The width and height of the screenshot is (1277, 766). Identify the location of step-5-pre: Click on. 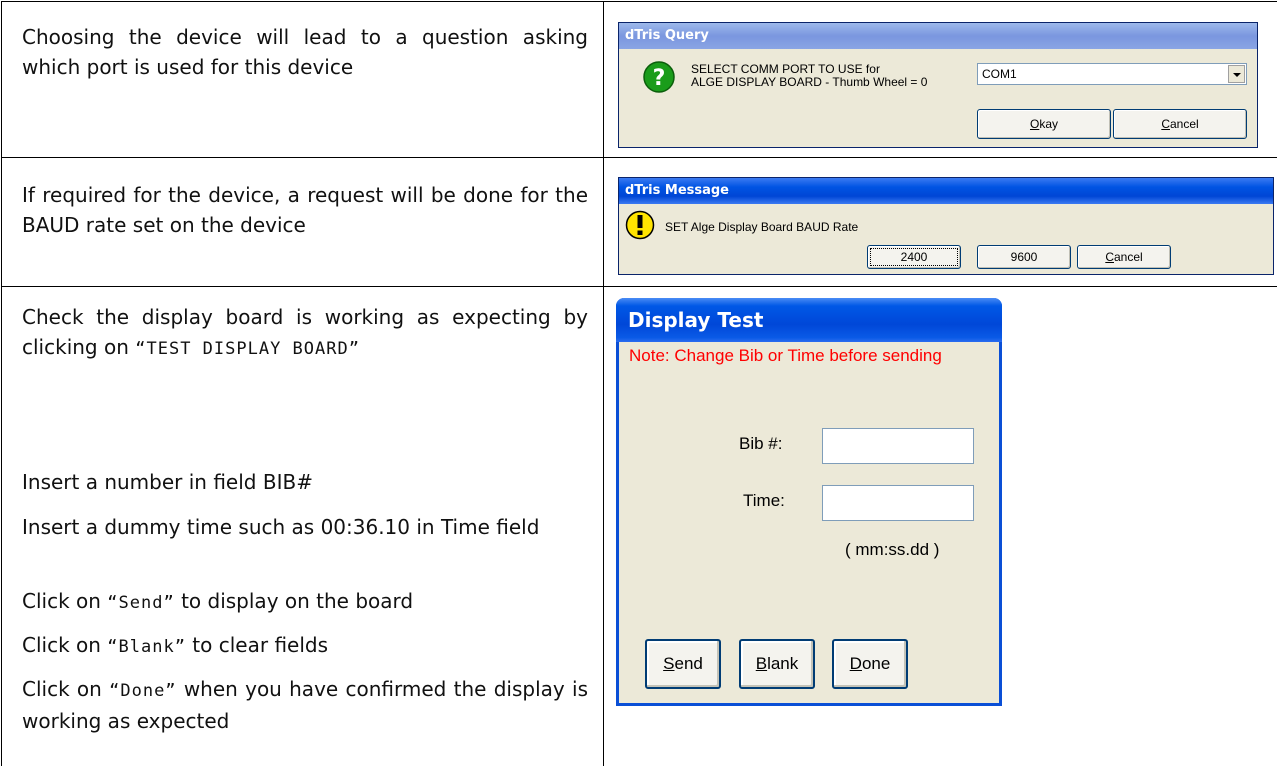
(66, 689).